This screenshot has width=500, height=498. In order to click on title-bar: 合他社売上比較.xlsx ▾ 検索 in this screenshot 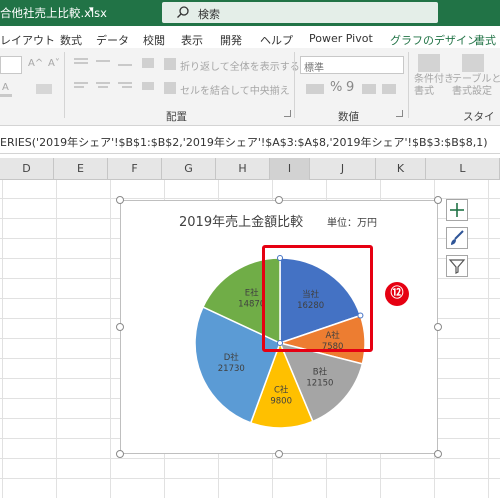, I will do `click(250, 13)`.